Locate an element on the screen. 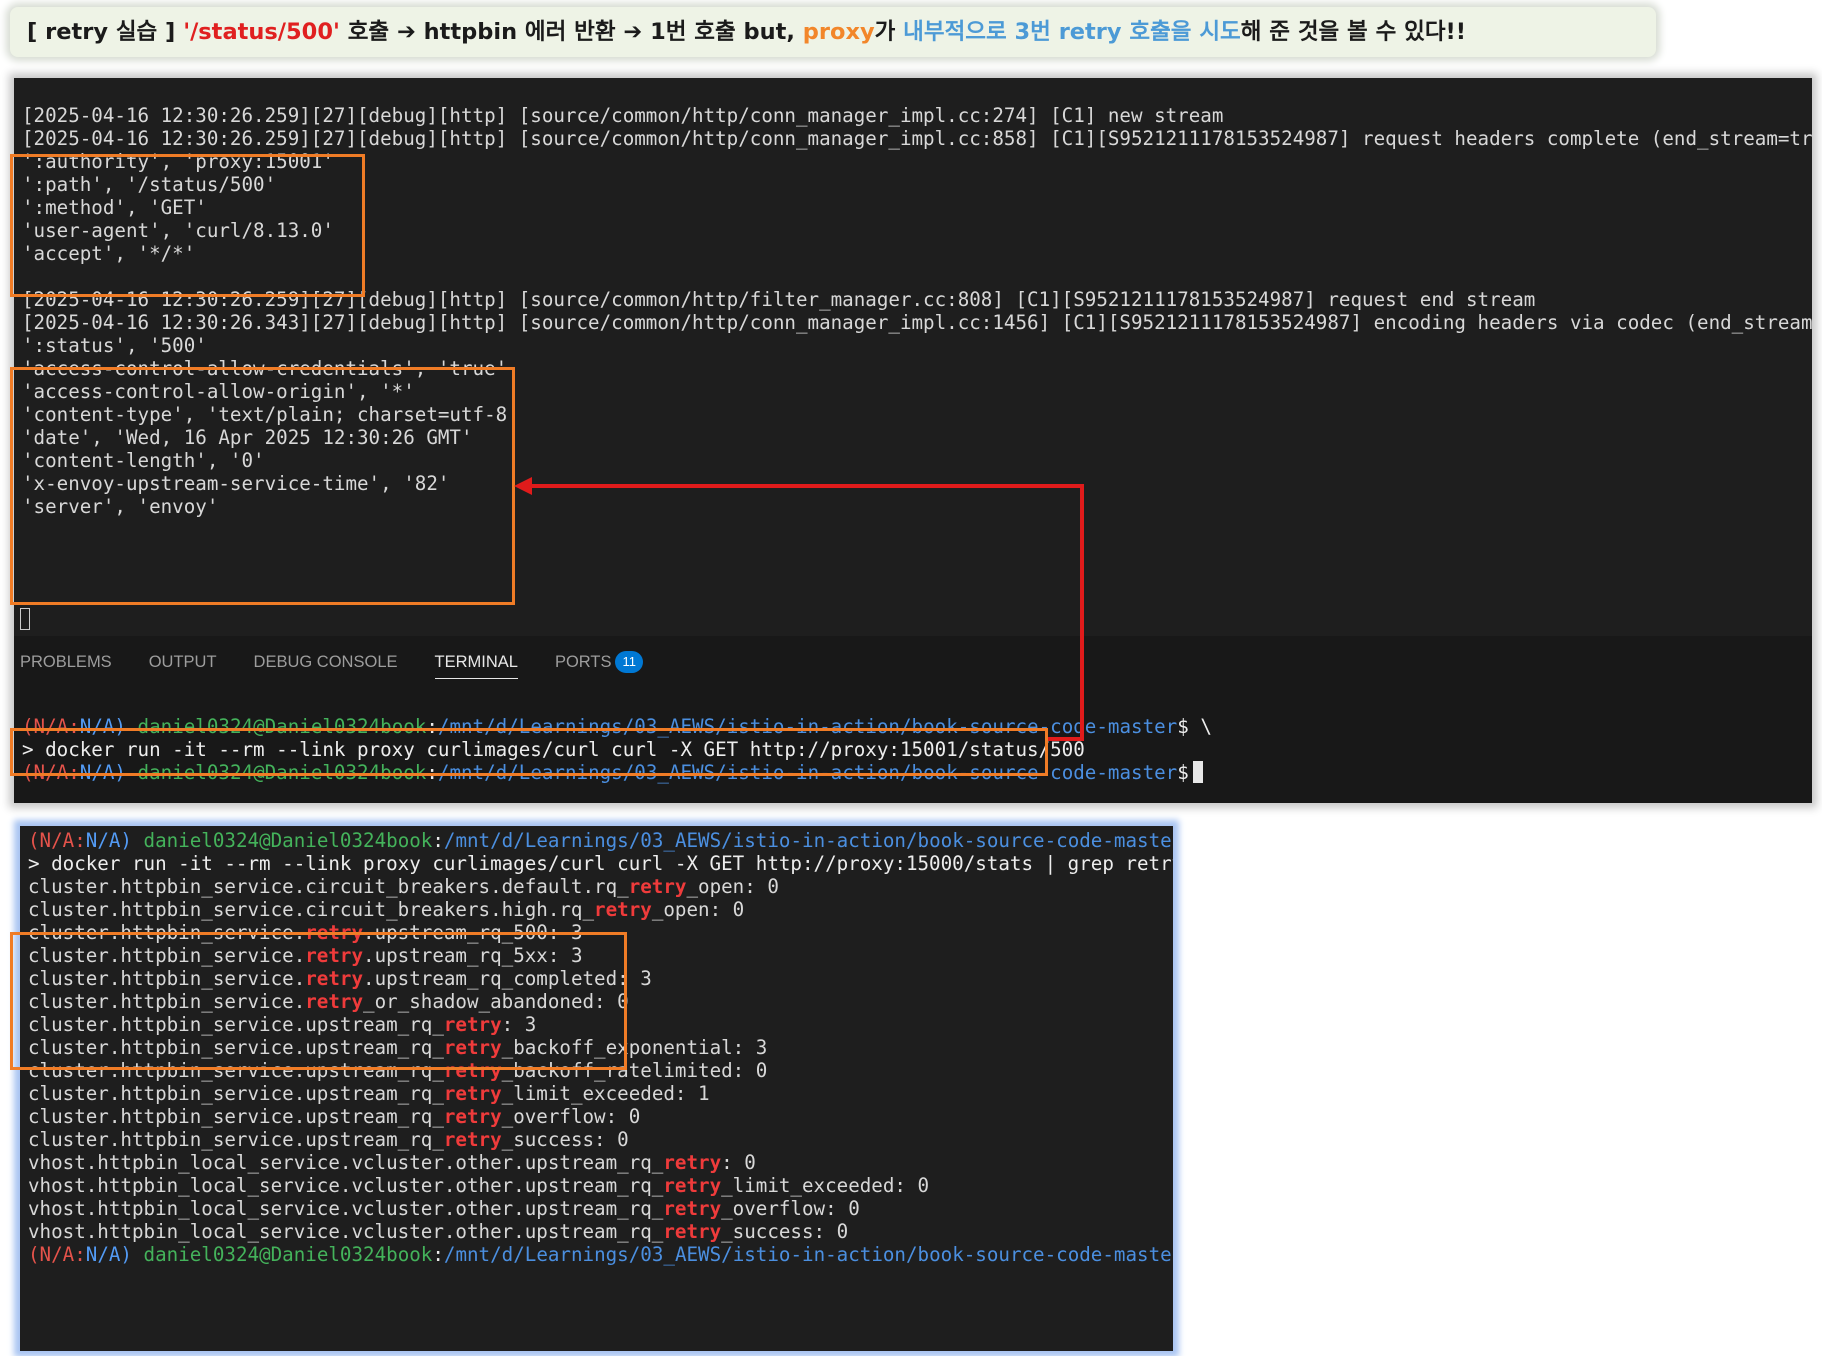 The height and width of the screenshot is (1356, 1822). arrow-connector is located at coordinates (799, 609).